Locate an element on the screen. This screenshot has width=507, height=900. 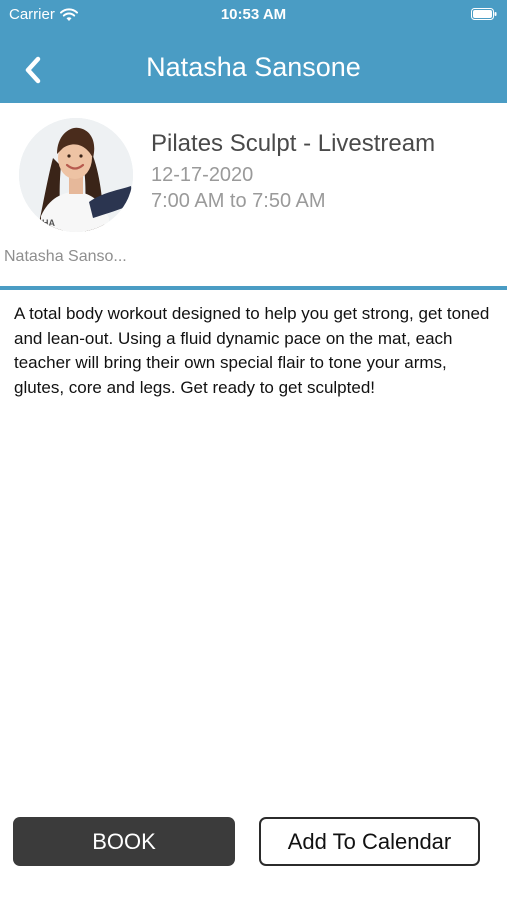
battery-icon is located at coordinates (484, 14).